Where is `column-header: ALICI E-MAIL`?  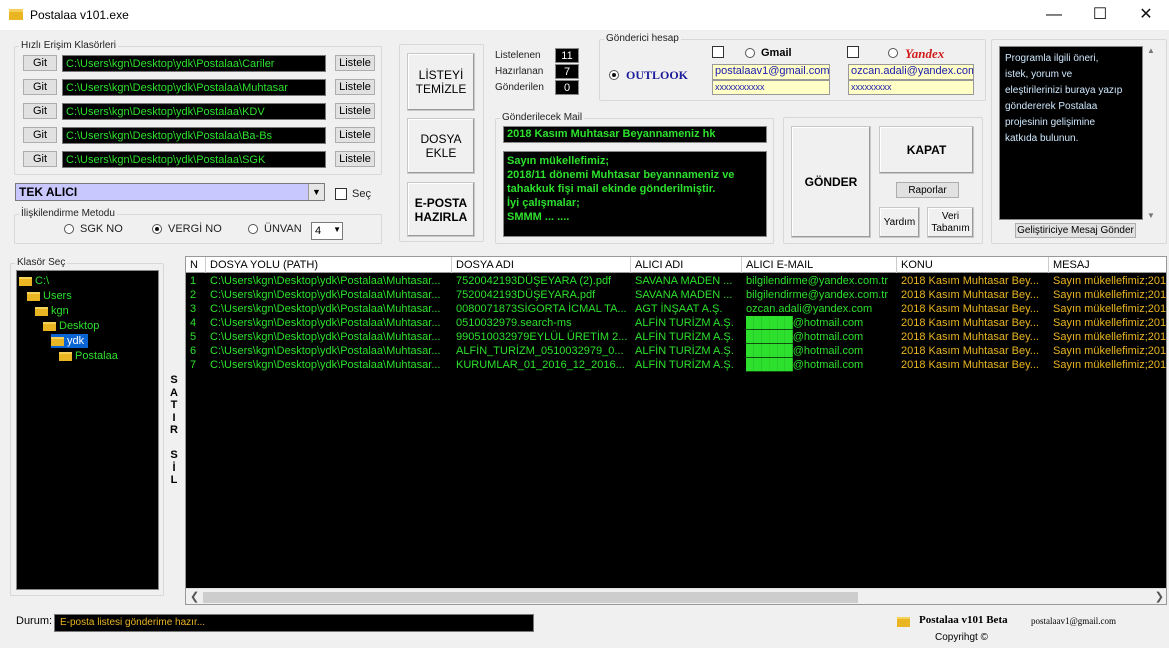 column-header: ALICI E-MAIL is located at coordinates (819, 265).